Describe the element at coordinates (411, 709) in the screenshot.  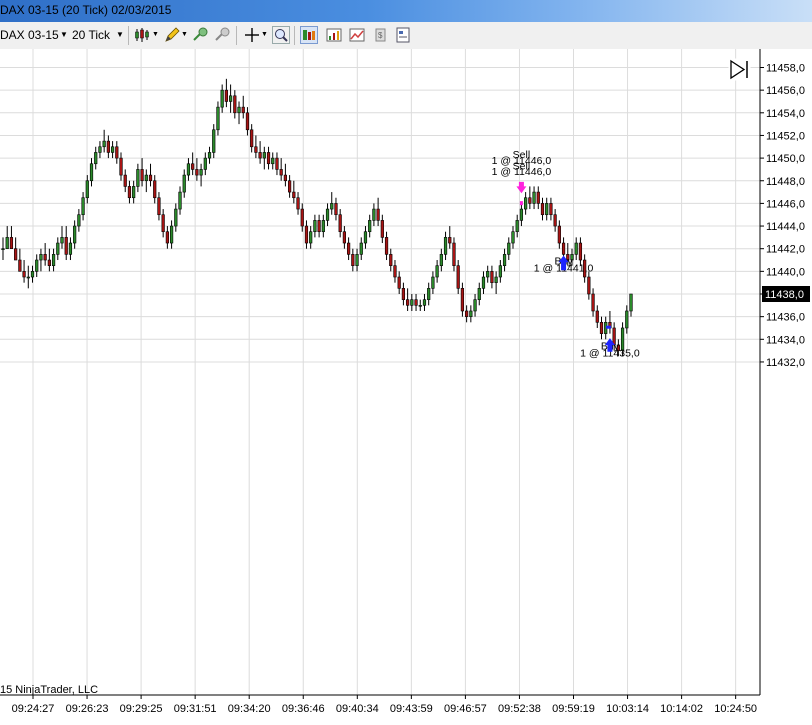
I see `time-tick-label: 09:43:59` at that location.